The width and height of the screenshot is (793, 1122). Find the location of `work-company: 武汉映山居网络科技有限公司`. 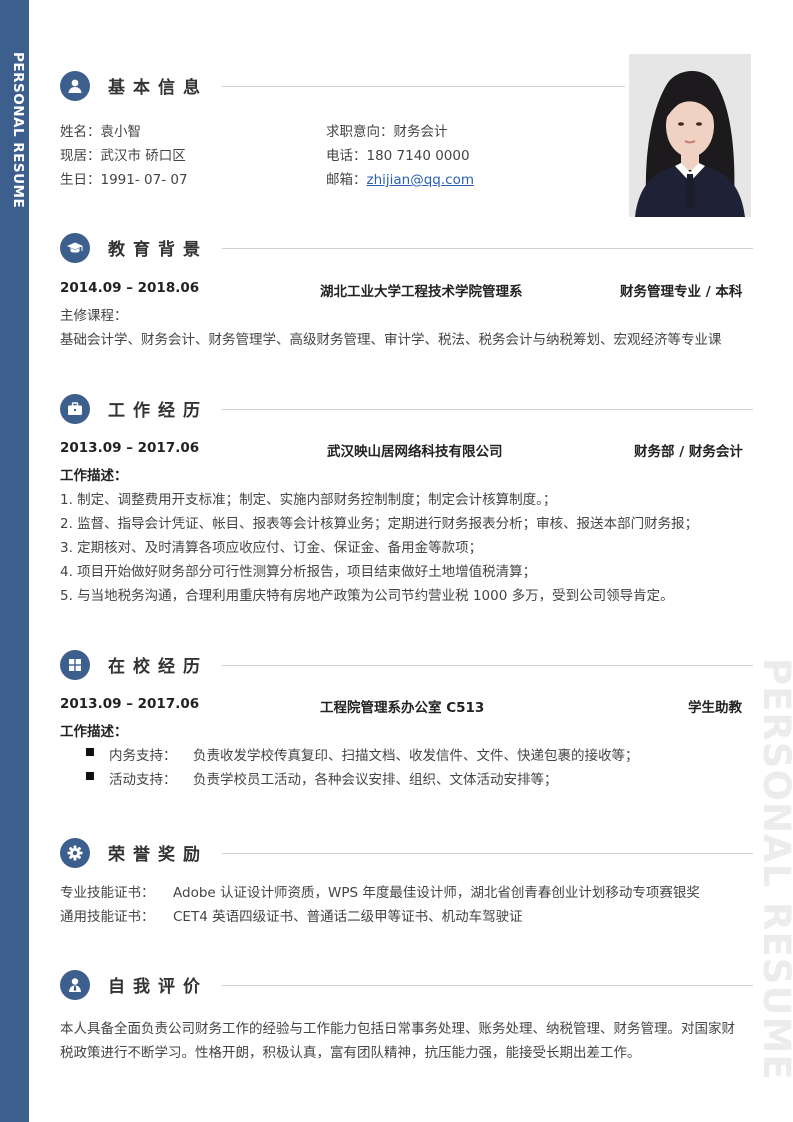

work-company: 武汉映山居网络科技有限公司 is located at coordinates (415, 452).